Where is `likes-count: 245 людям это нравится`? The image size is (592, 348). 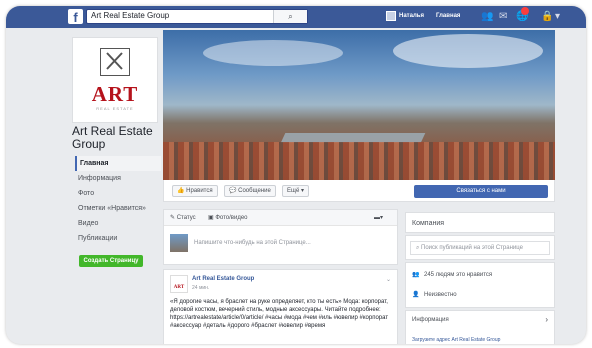
likes-count: 245 людям это нравится is located at coordinates (458, 275).